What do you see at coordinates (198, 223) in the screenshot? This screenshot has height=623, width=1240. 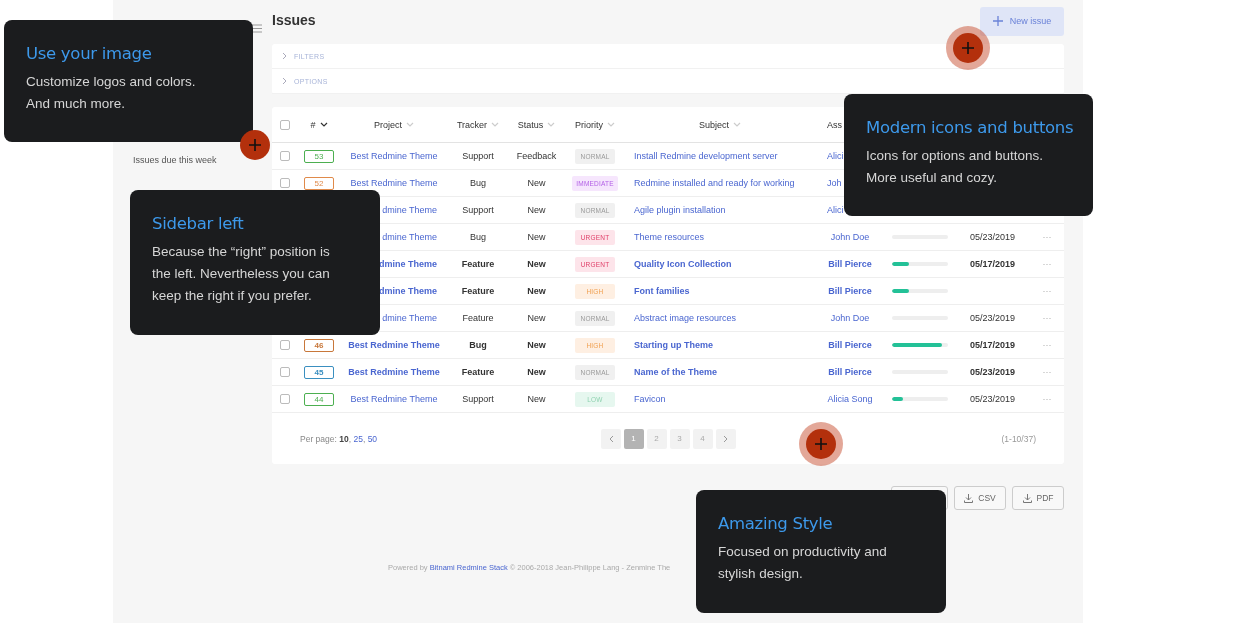 I see `tooltip-title: Sidebar left` at bounding box center [198, 223].